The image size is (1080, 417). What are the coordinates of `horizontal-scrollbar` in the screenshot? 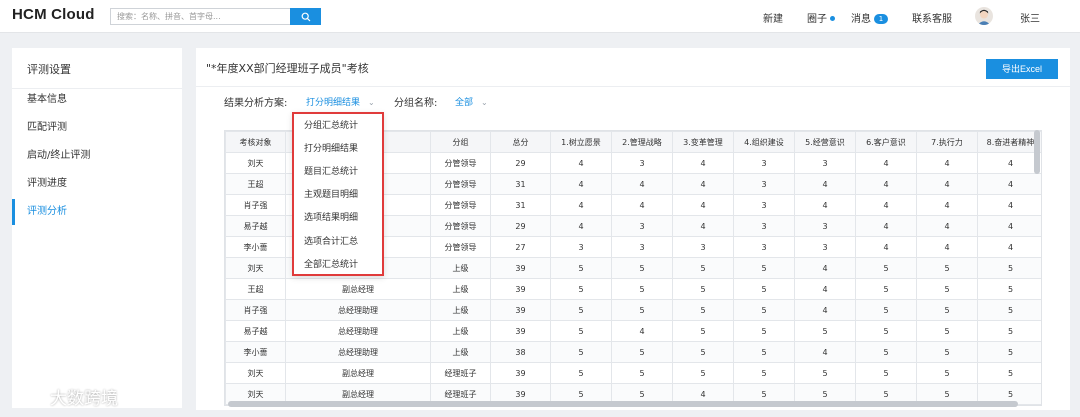 It's located at (623, 404).